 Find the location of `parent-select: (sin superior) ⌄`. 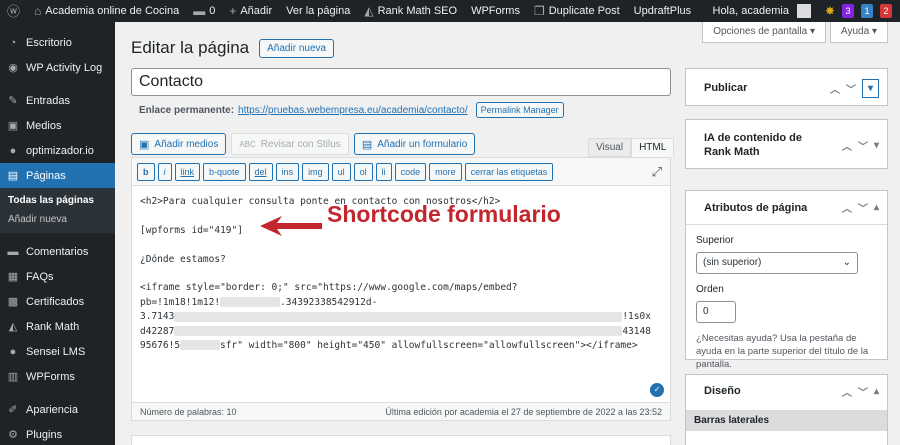

parent-select: (sin superior) ⌄ is located at coordinates (777, 263).